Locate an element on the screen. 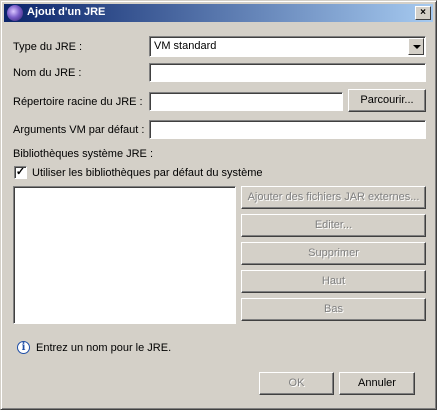 Image resolution: width=437 pixels, height=410 pixels. vm-args-field-wrap is located at coordinates (287, 129).